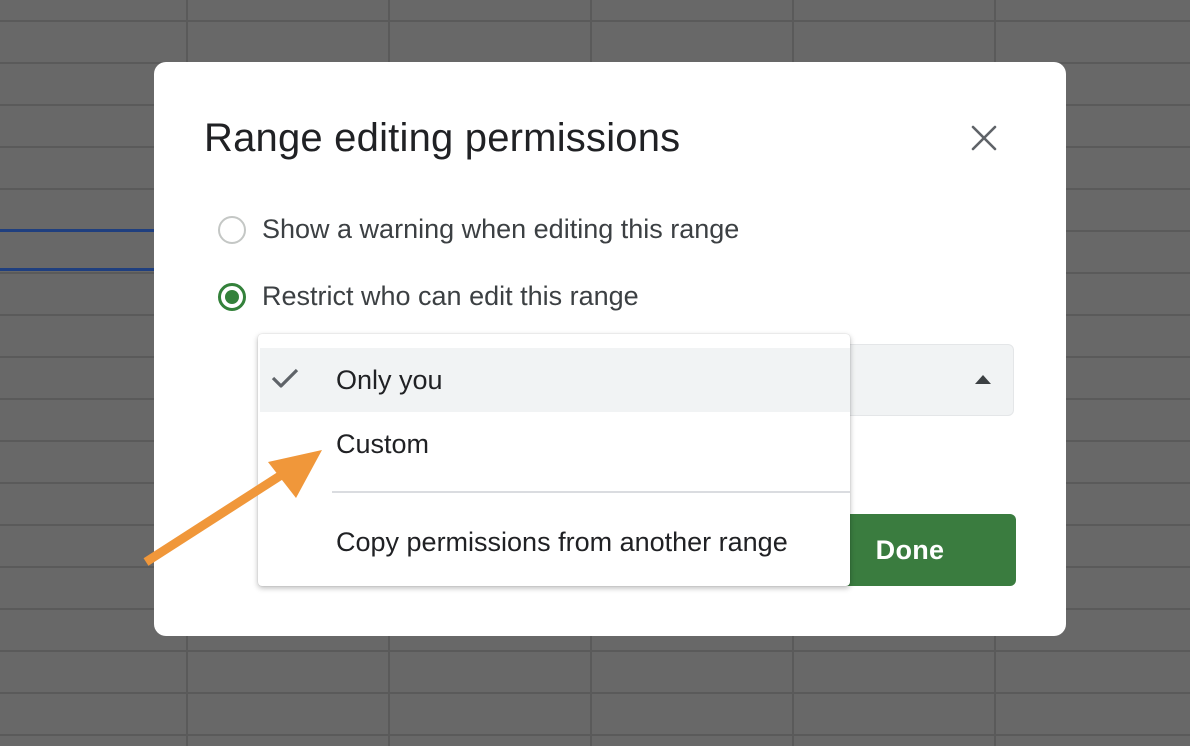 This screenshot has width=1190, height=746. What do you see at coordinates (80, 230) in the screenshot?
I see `selection-border-top` at bounding box center [80, 230].